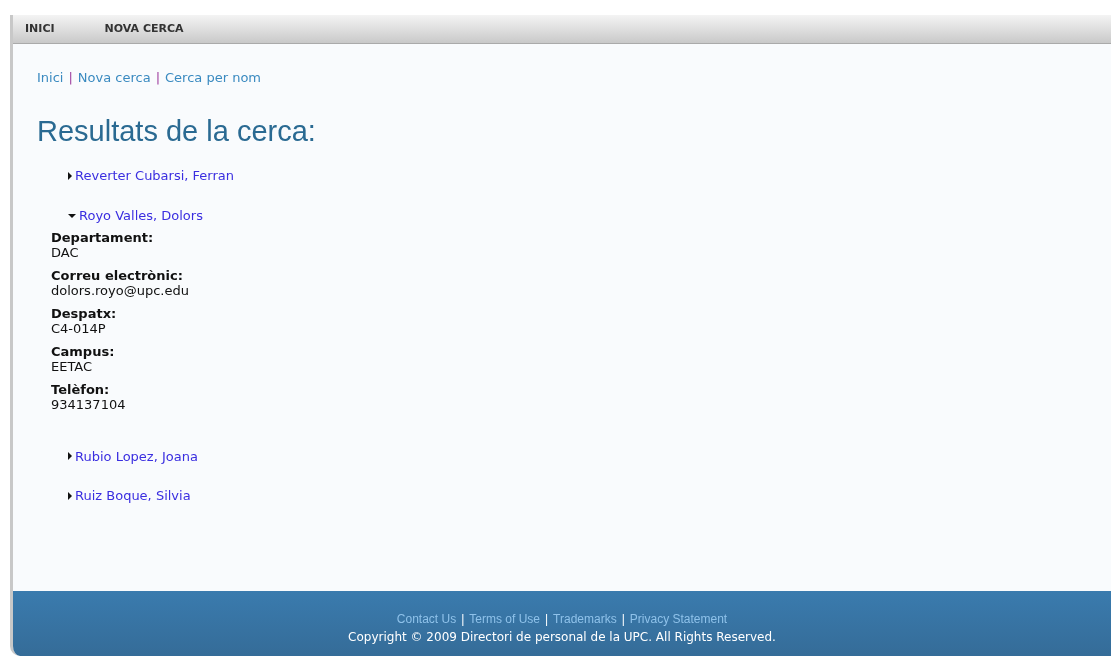  What do you see at coordinates (504, 618) in the screenshot?
I see `footer-link: Terms of Use` at bounding box center [504, 618].